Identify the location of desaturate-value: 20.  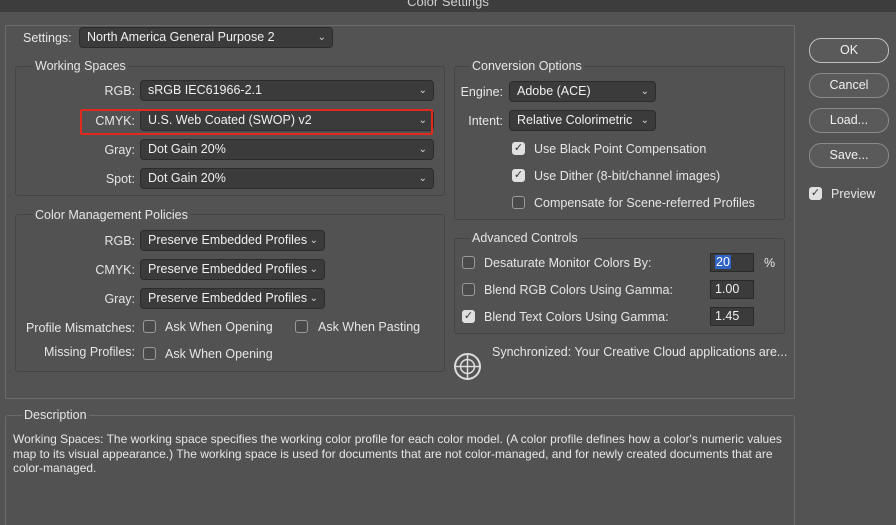
(723, 262).